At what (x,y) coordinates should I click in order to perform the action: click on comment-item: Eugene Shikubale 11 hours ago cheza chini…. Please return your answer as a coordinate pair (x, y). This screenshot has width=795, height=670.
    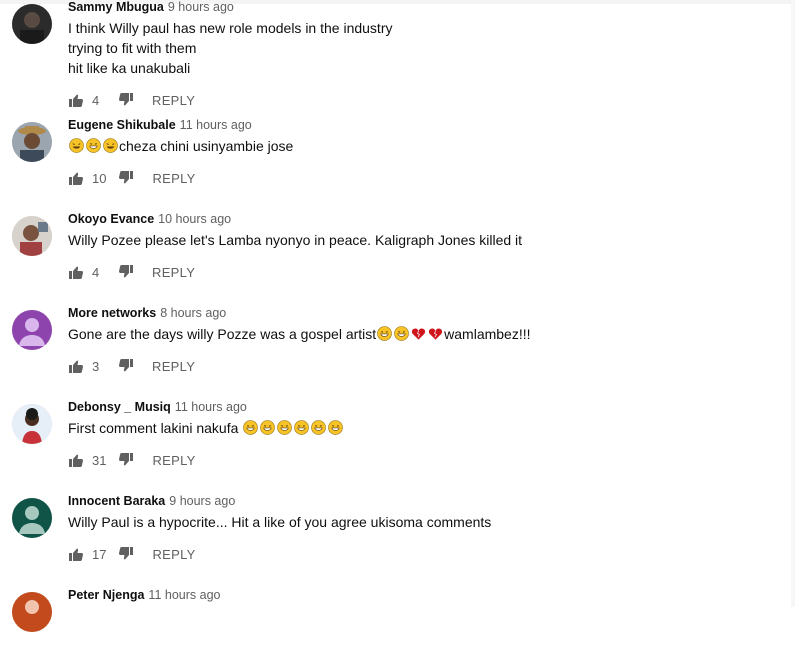
    Looking at the image, I should click on (395, 153).